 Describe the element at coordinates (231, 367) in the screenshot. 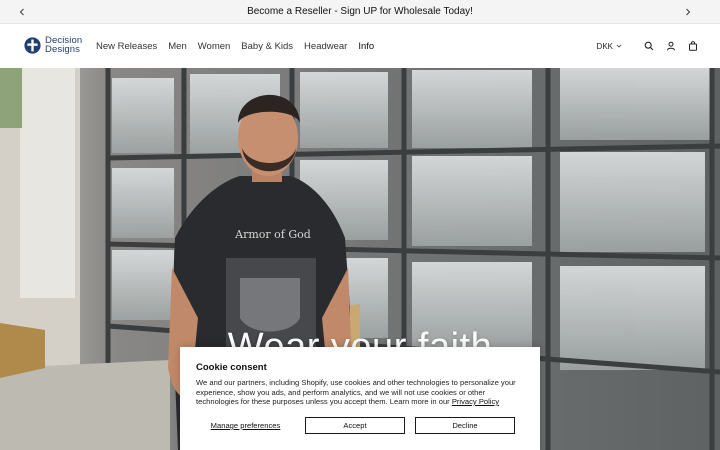

I see `cookie-title: Cookie consent` at that location.